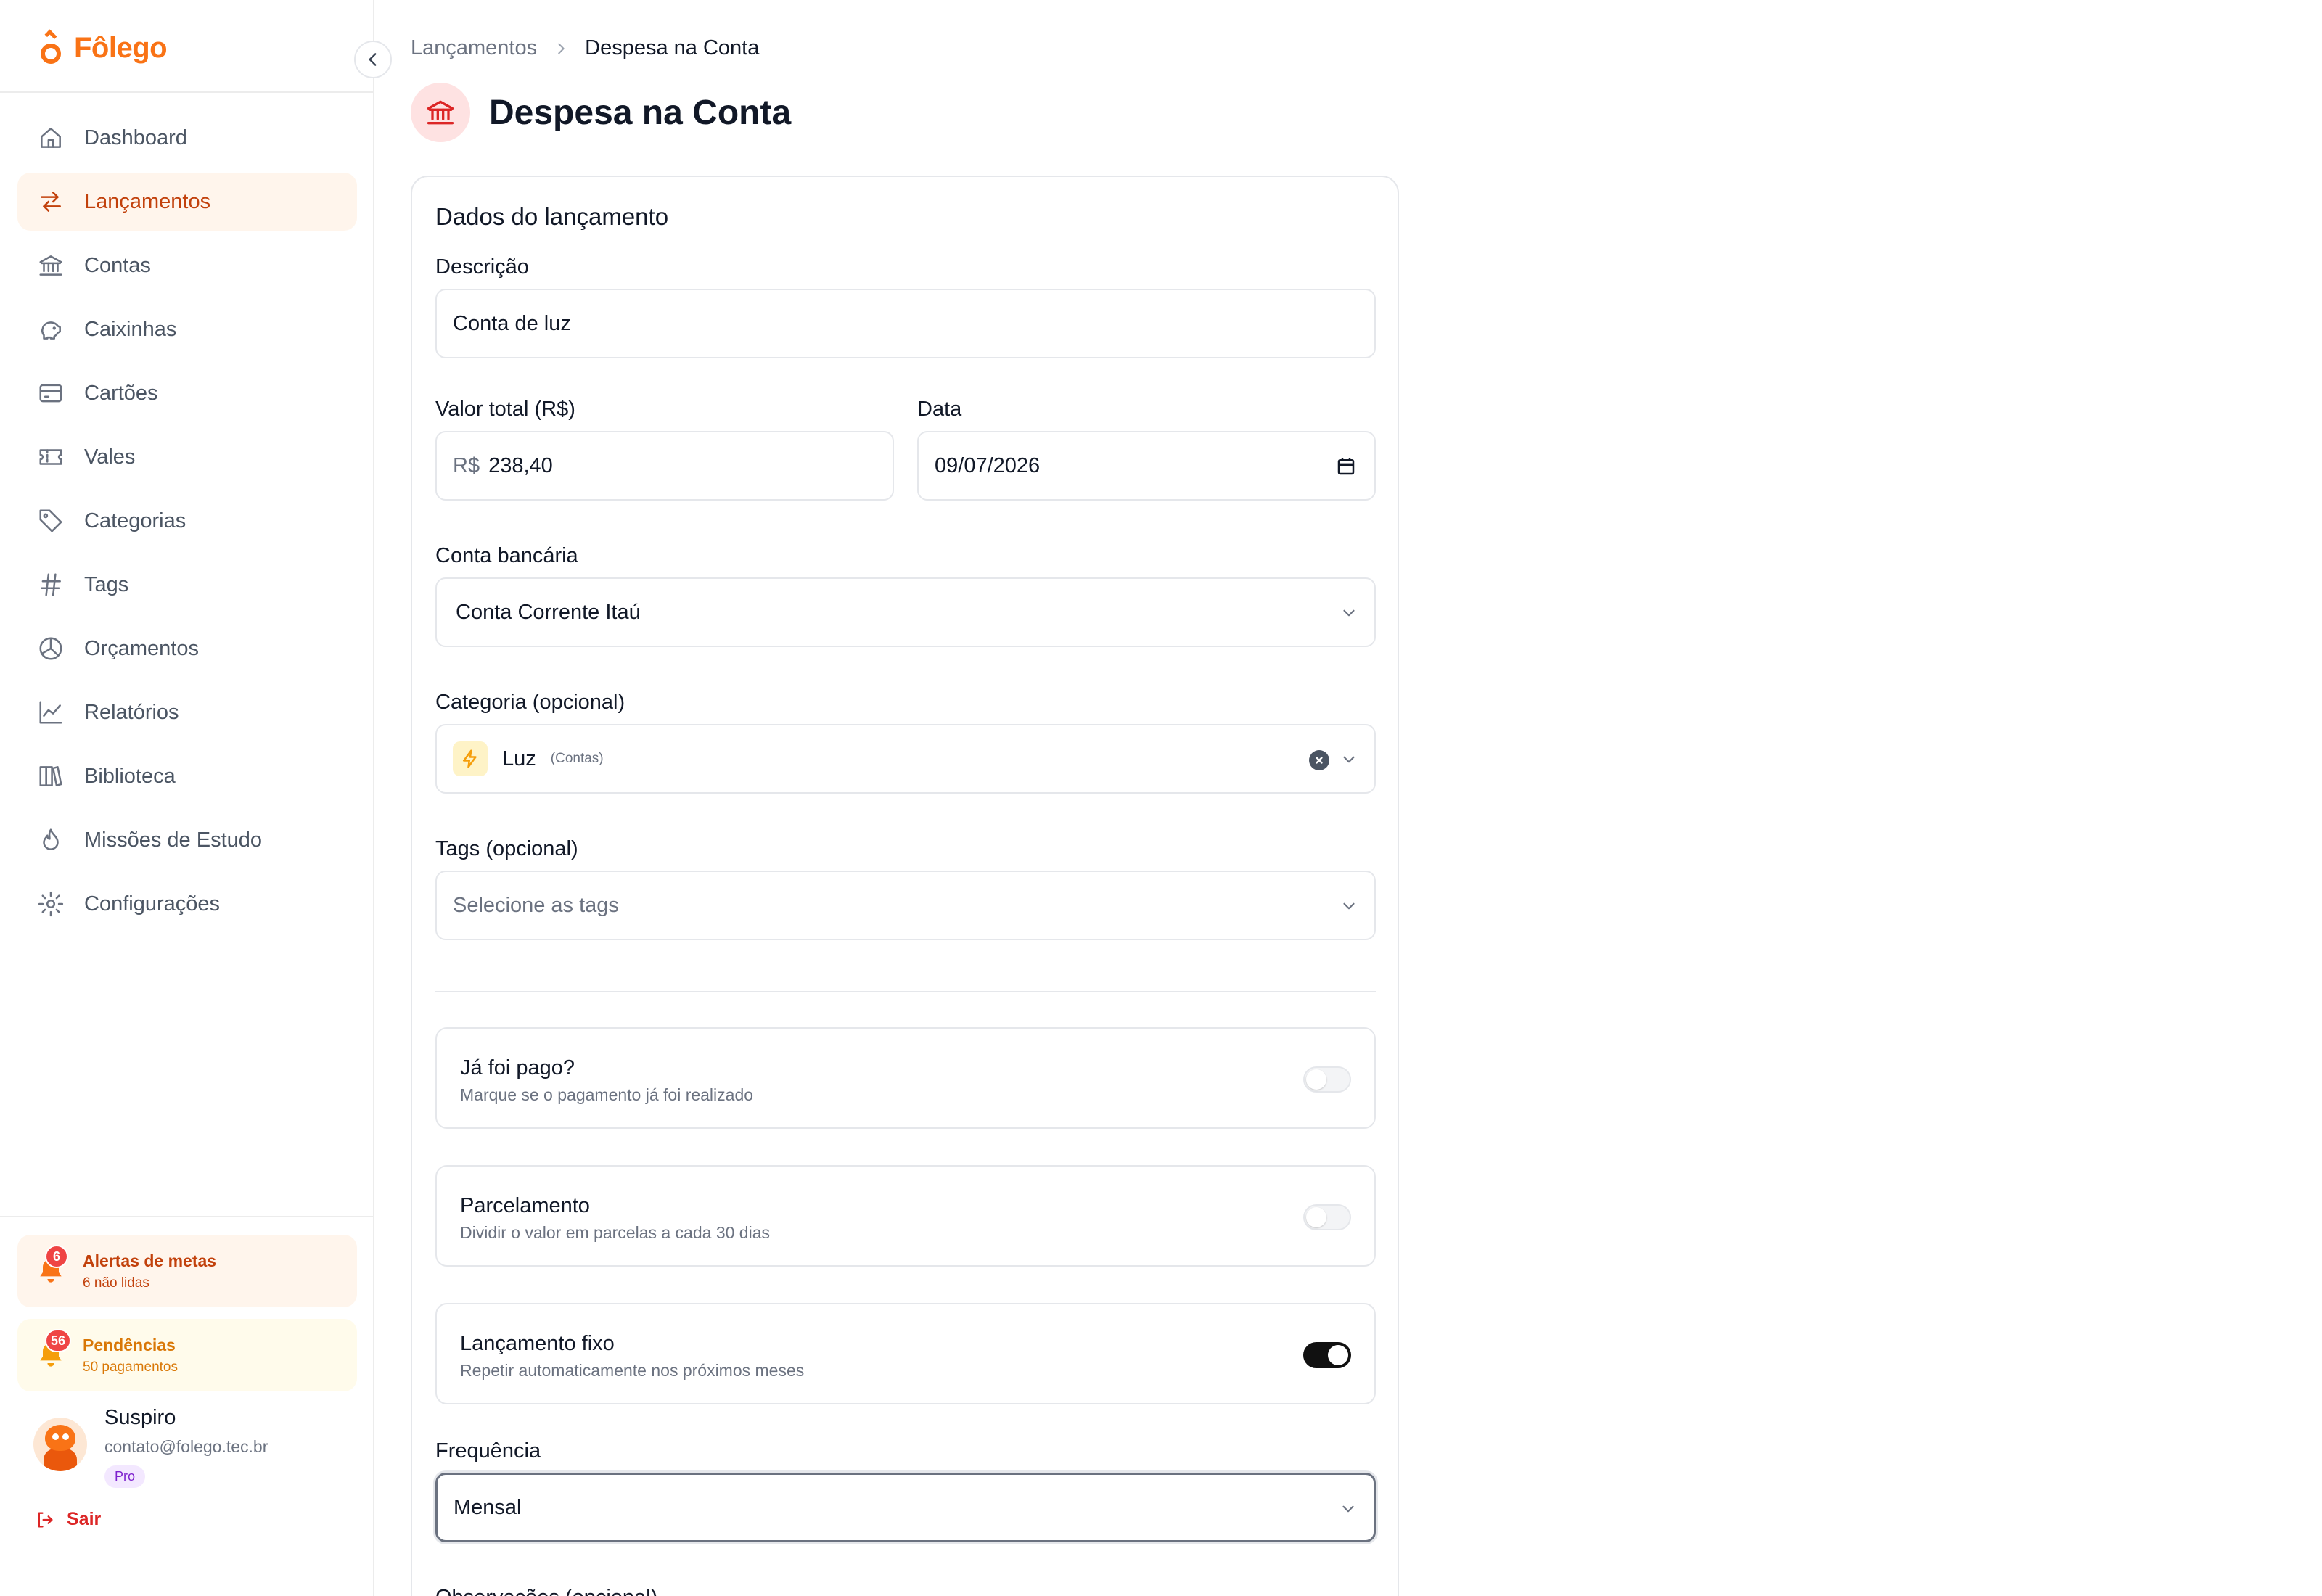 This screenshot has width=2322, height=1596. What do you see at coordinates (104, 48) in the screenshot?
I see `app-logo: Fôlego` at bounding box center [104, 48].